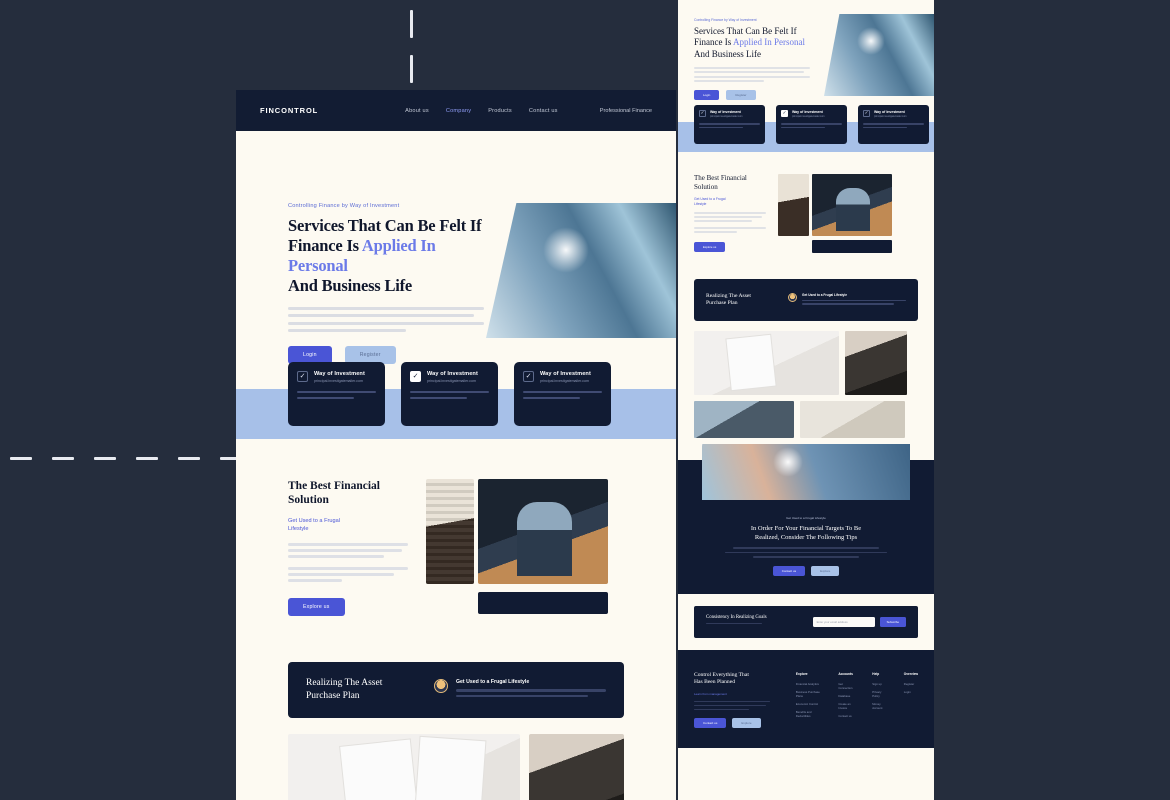 The width and height of the screenshot is (1170, 800). Describe the element at coordinates (910, 673) in the screenshot. I see `footer-column-title: Overview` at that location.